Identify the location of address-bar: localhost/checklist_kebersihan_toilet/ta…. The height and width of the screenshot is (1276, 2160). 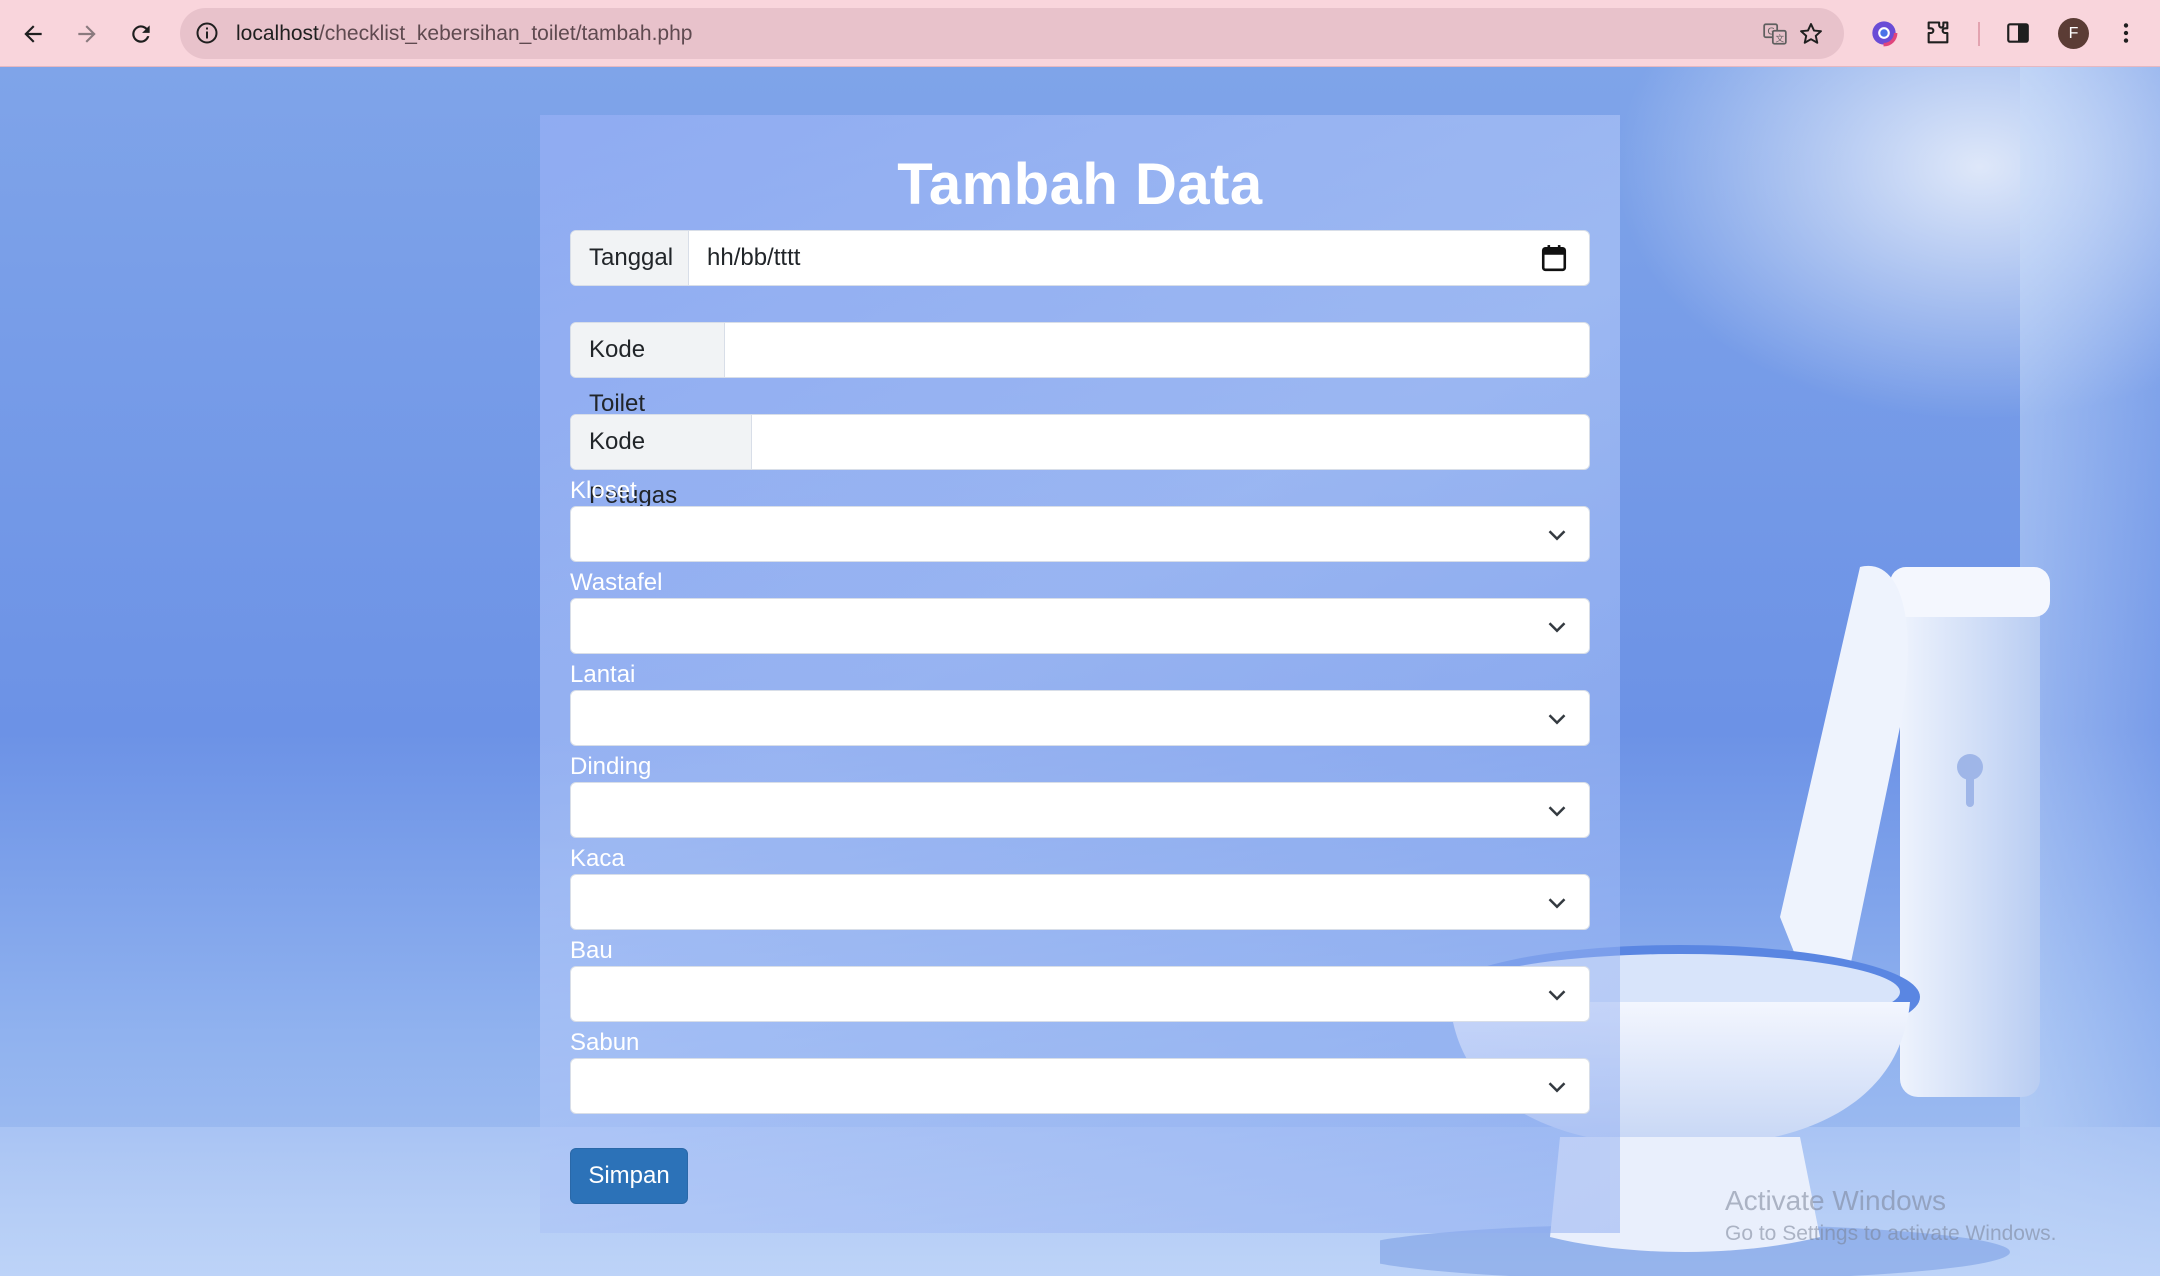
(1012, 33).